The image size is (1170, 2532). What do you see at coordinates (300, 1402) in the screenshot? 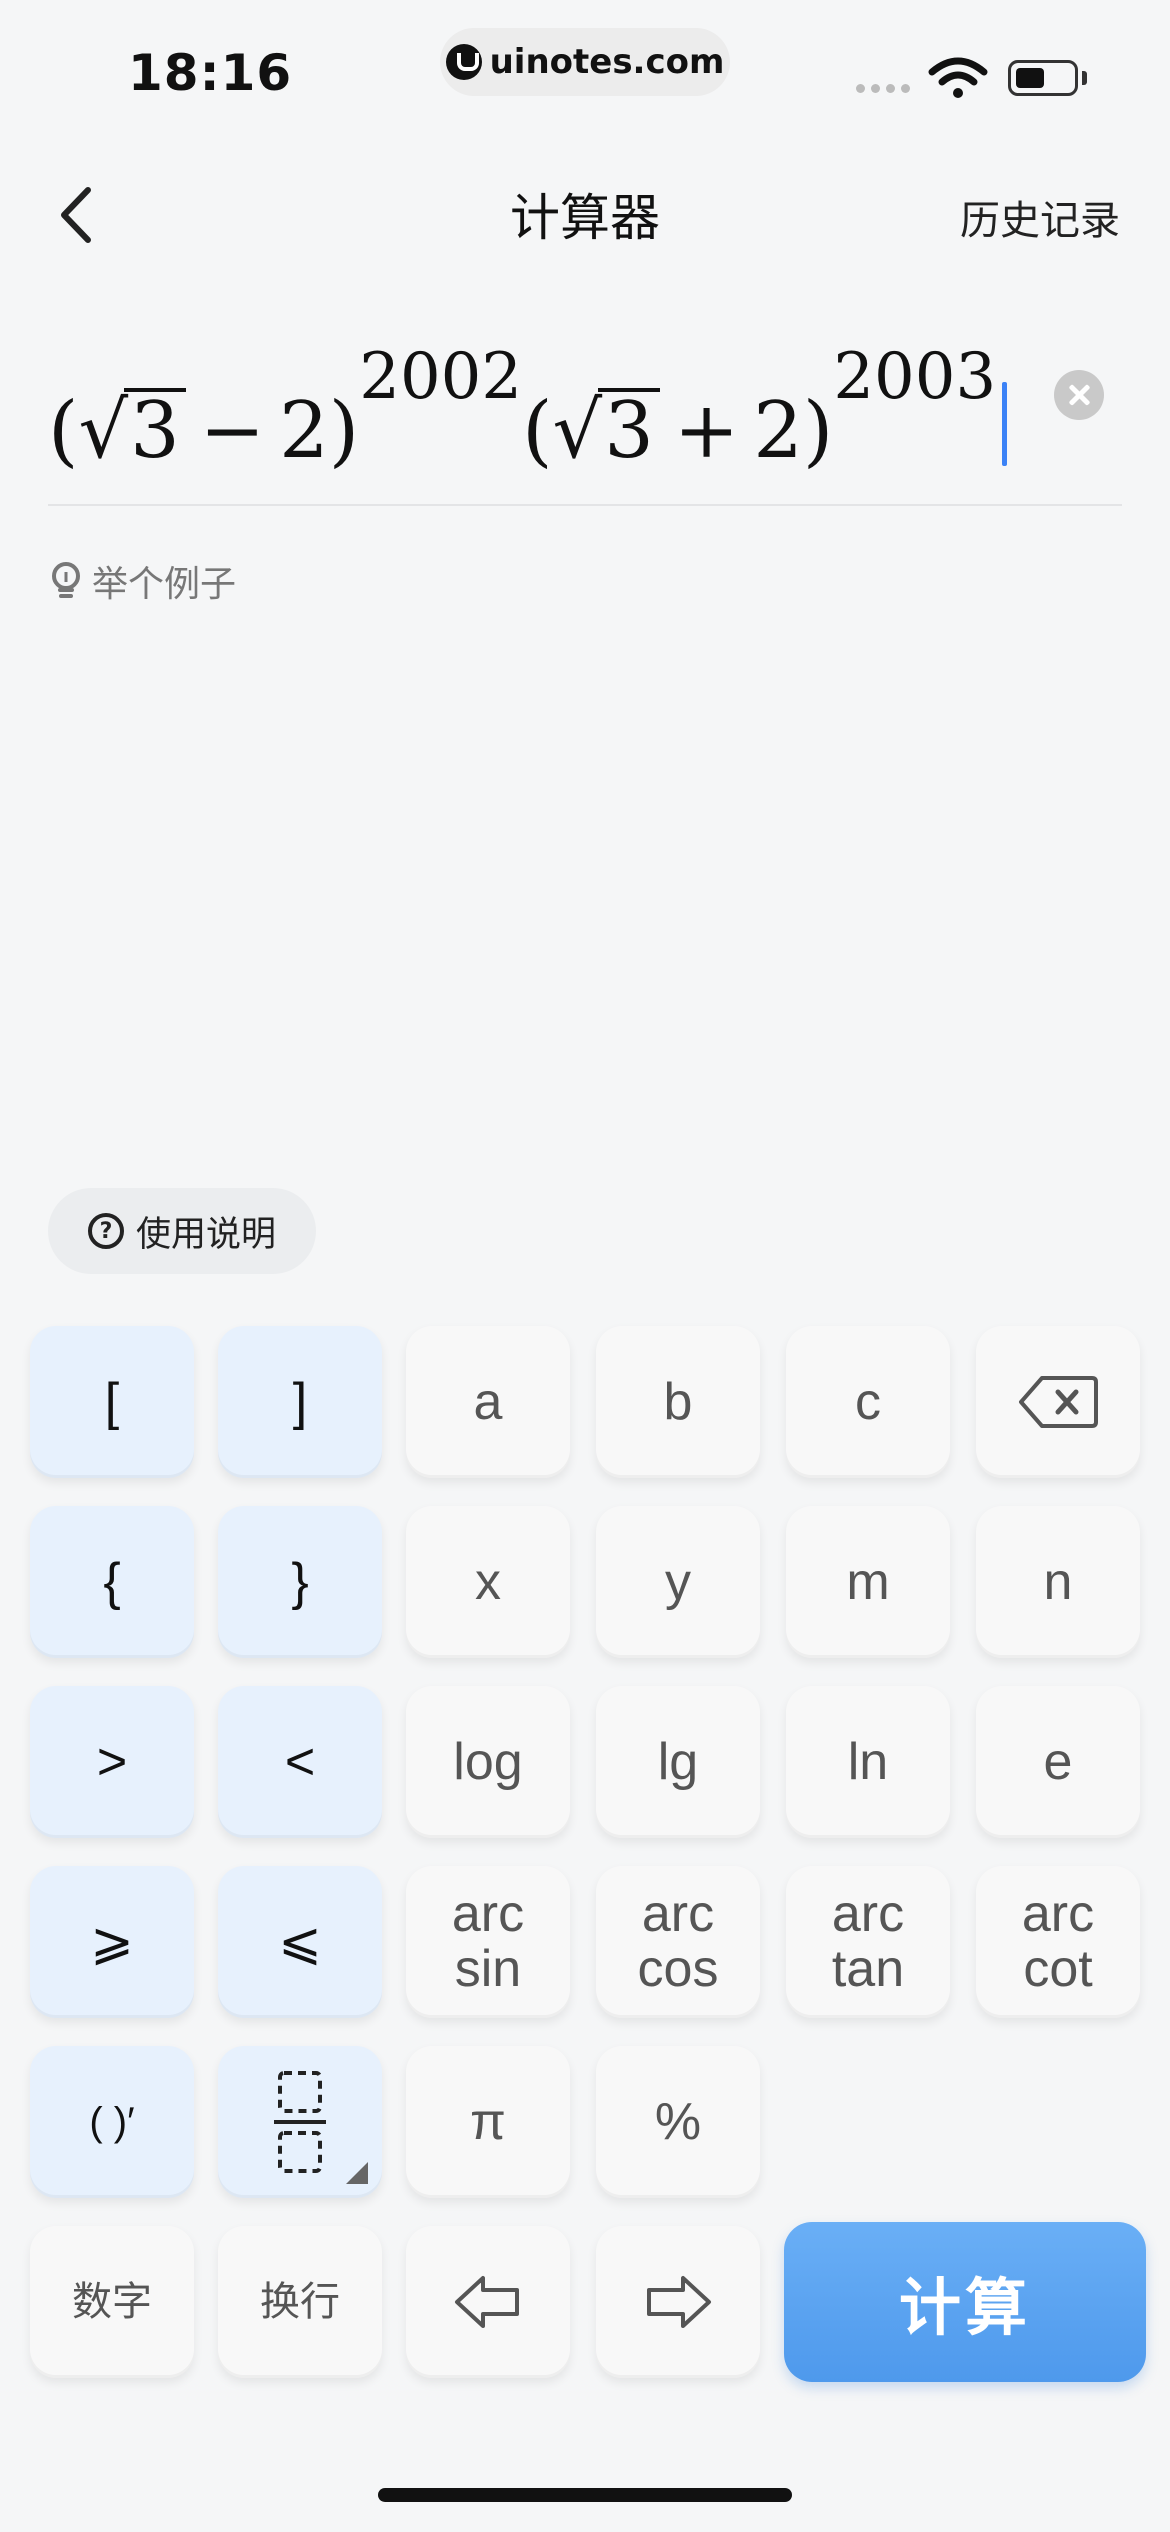
I see `key-right-bracket: ]` at bounding box center [300, 1402].